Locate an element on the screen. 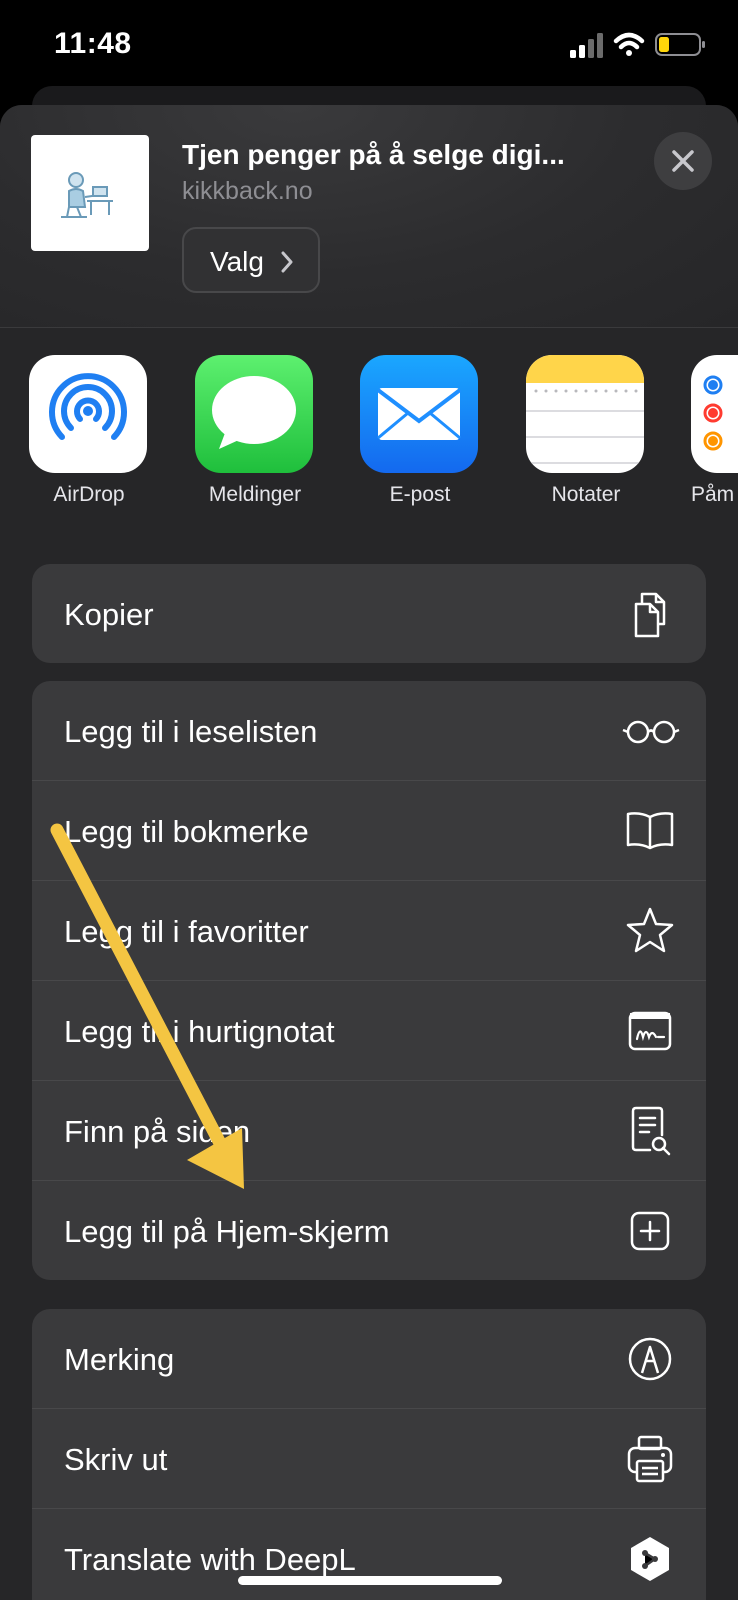  cellular-signal-icon is located at coordinates (586, 45).